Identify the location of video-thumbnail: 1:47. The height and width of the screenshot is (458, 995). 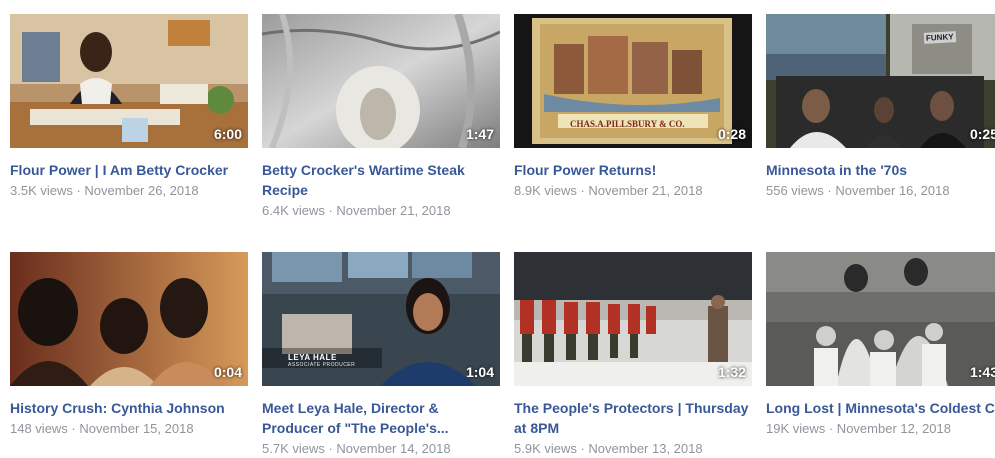
(381, 81).